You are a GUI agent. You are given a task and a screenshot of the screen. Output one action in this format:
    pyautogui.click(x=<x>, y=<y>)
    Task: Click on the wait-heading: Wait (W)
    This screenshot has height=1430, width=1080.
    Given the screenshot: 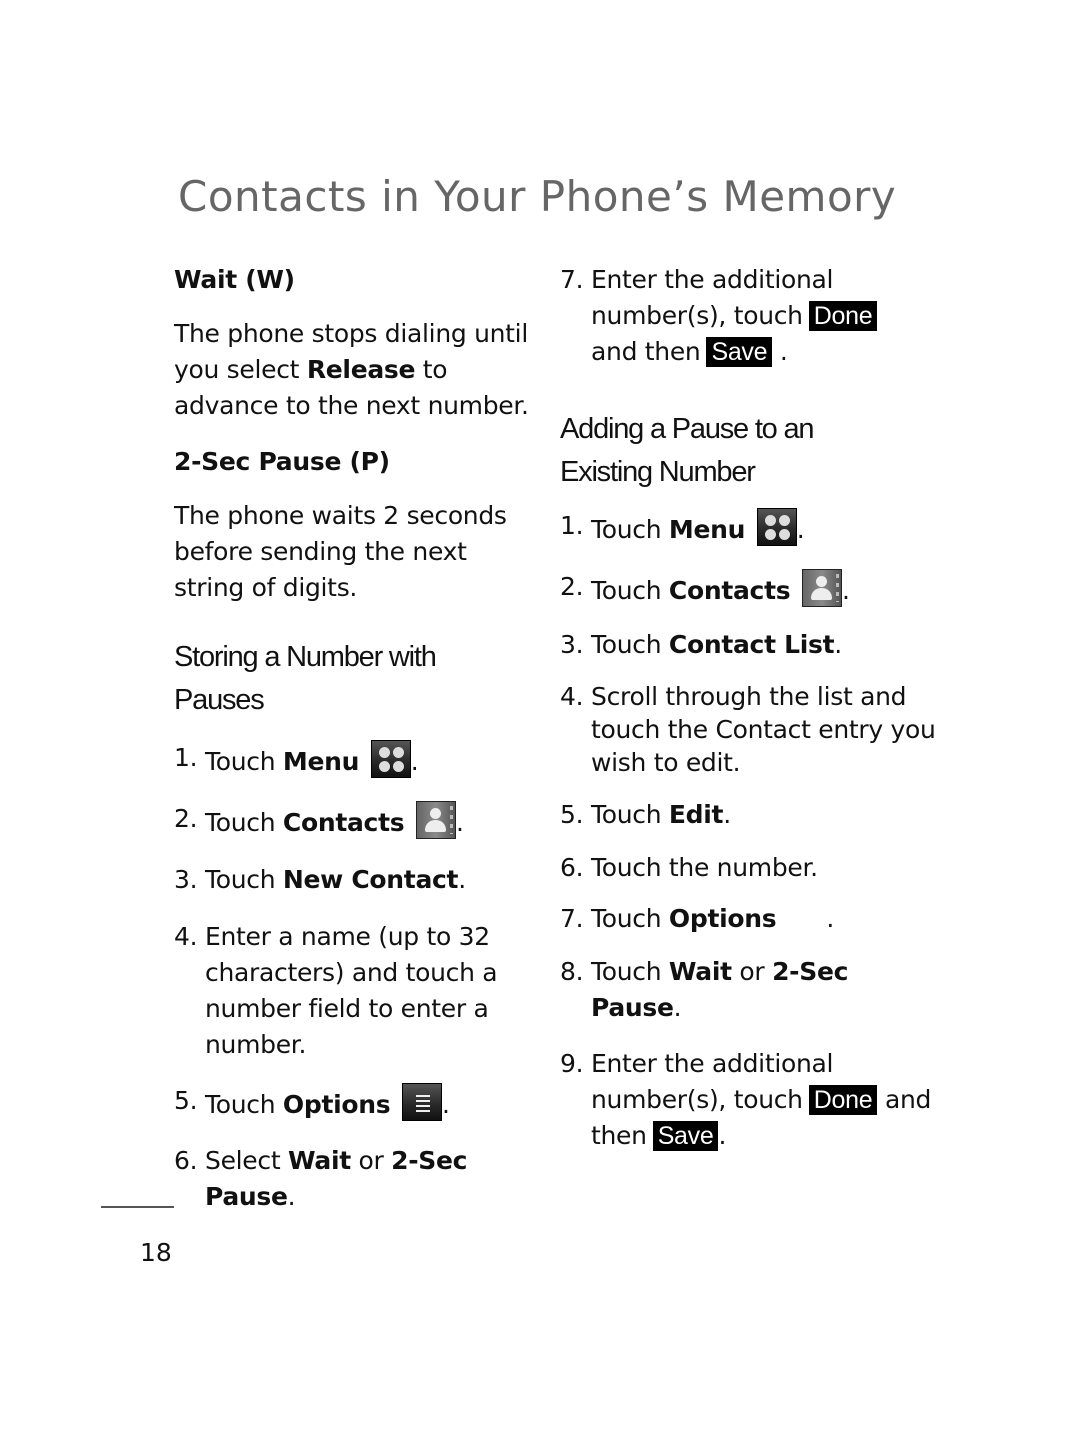 What is the action you would take?
    pyautogui.click(x=234, y=279)
    